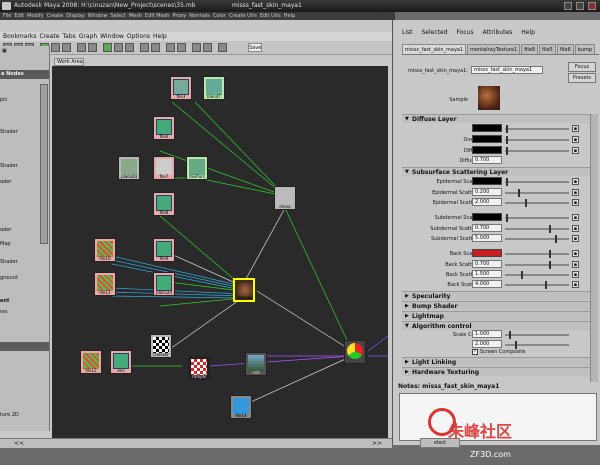 The width and height of the screenshot is (600, 465). What do you see at coordinates (24, 346) in the screenshot?
I see `side-item-selected` at bounding box center [24, 346].